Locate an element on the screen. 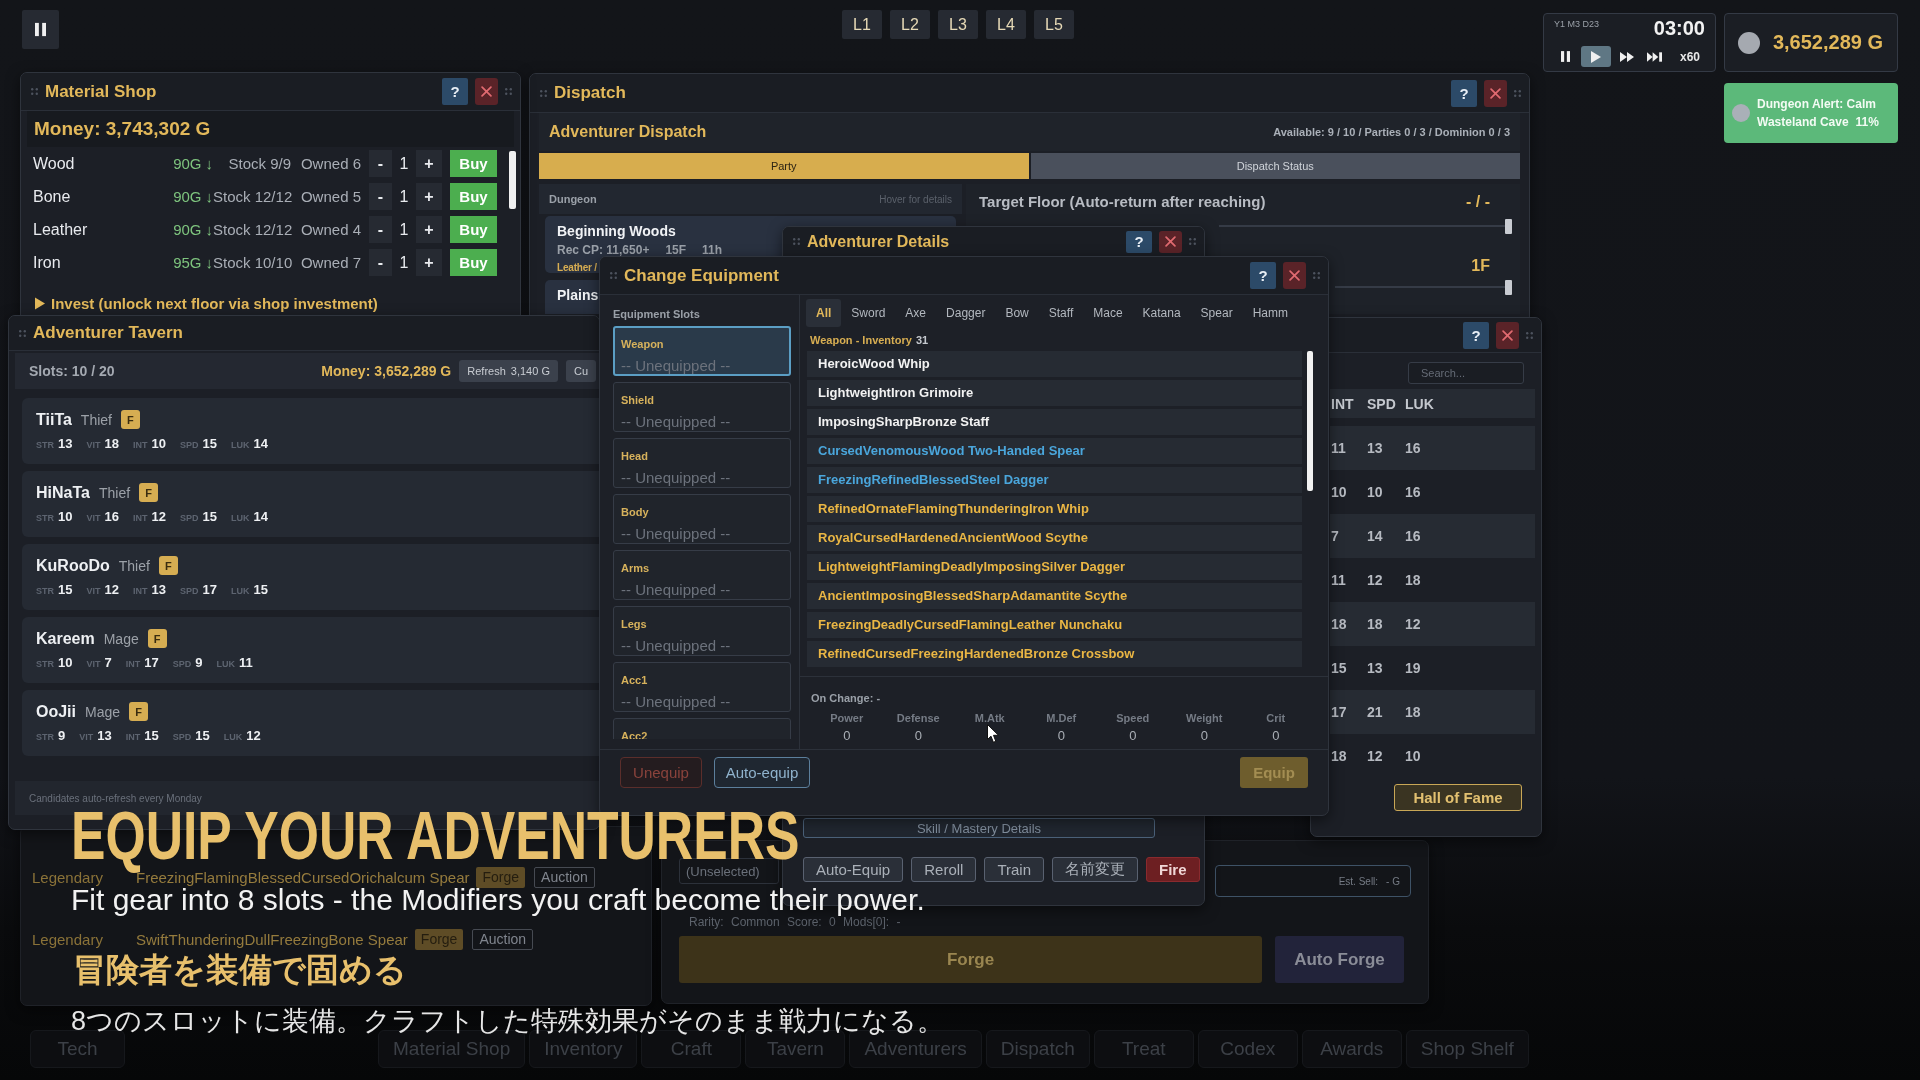 The image size is (1920, 1080). skill-details-button: Skill / Mastery Details is located at coordinates (979, 828).